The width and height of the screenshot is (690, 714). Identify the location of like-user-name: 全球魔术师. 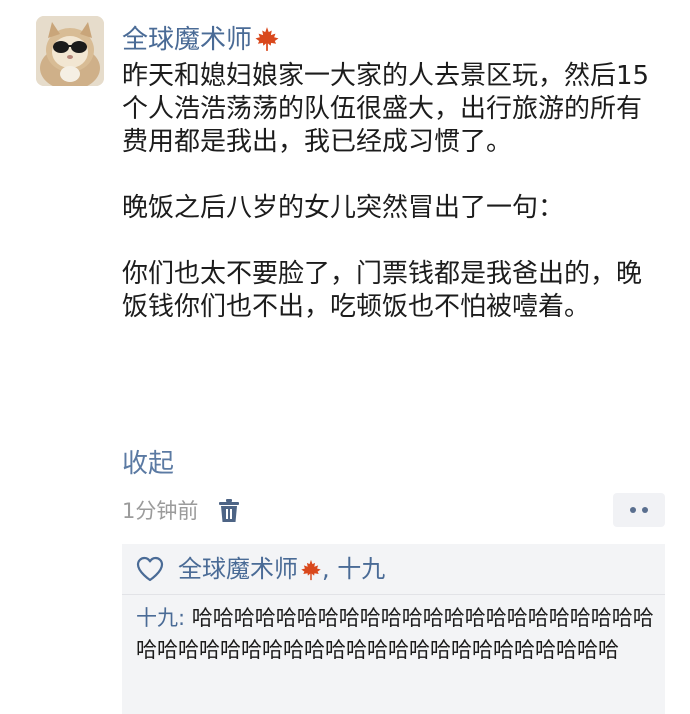
(238, 569).